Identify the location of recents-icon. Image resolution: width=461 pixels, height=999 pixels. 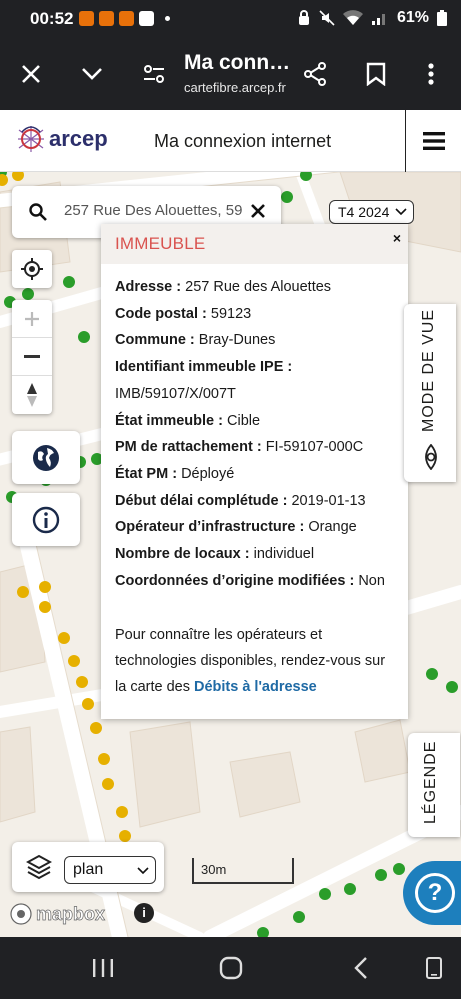
(103, 968).